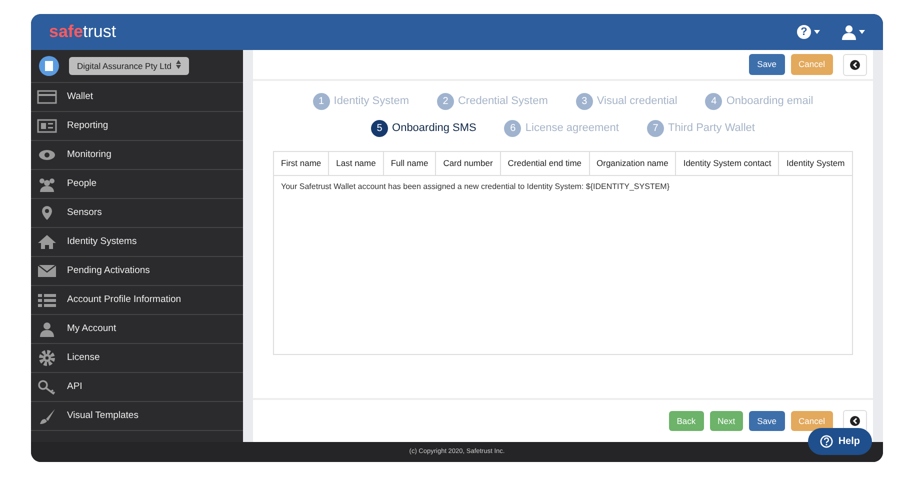 This screenshot has width=924, height=496. Describe the element at coordinates (137, 242) in the screenshot. I see `sidebar-item: Identity Systems` at that location.